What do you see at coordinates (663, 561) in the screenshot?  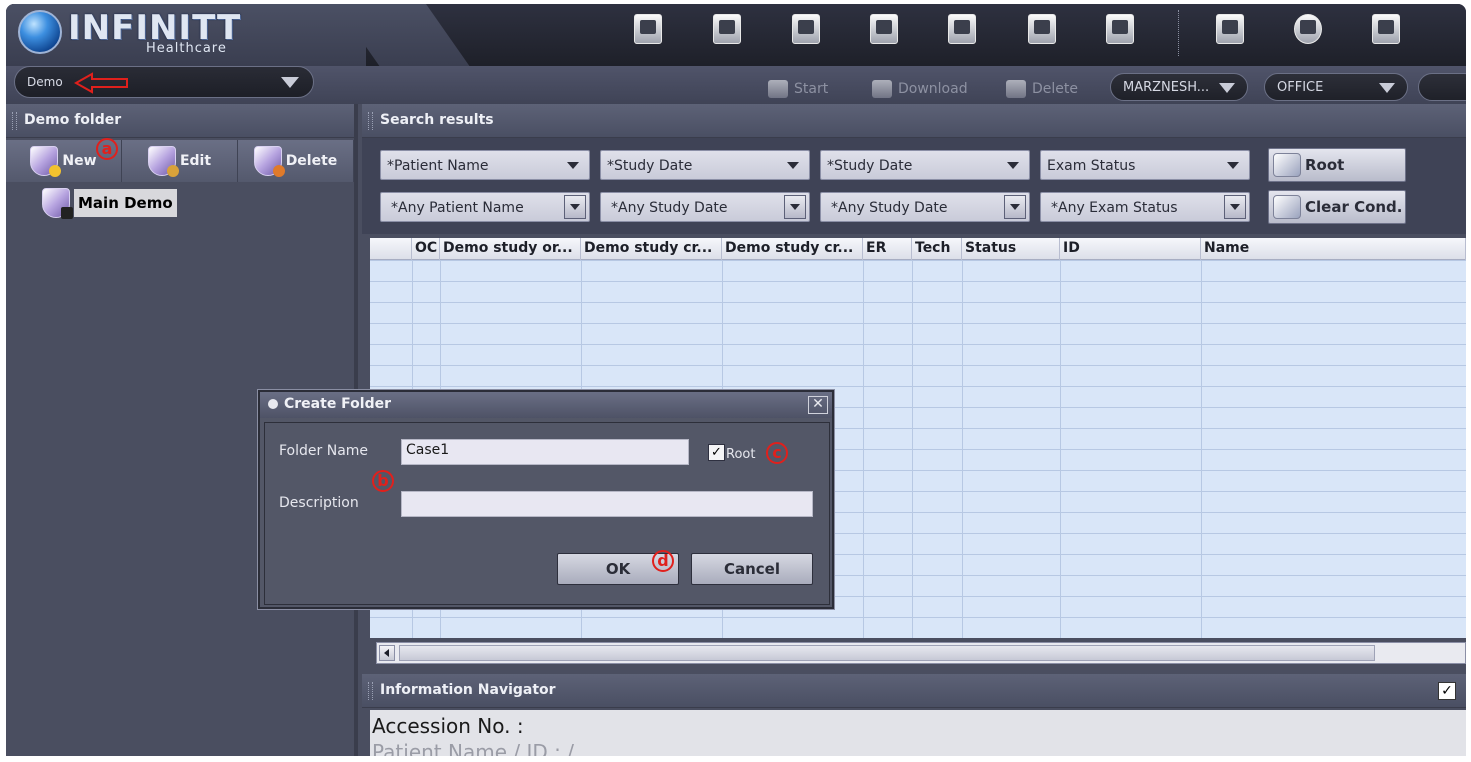 I see `annotation-d: d` at bounding box center [663, 561].